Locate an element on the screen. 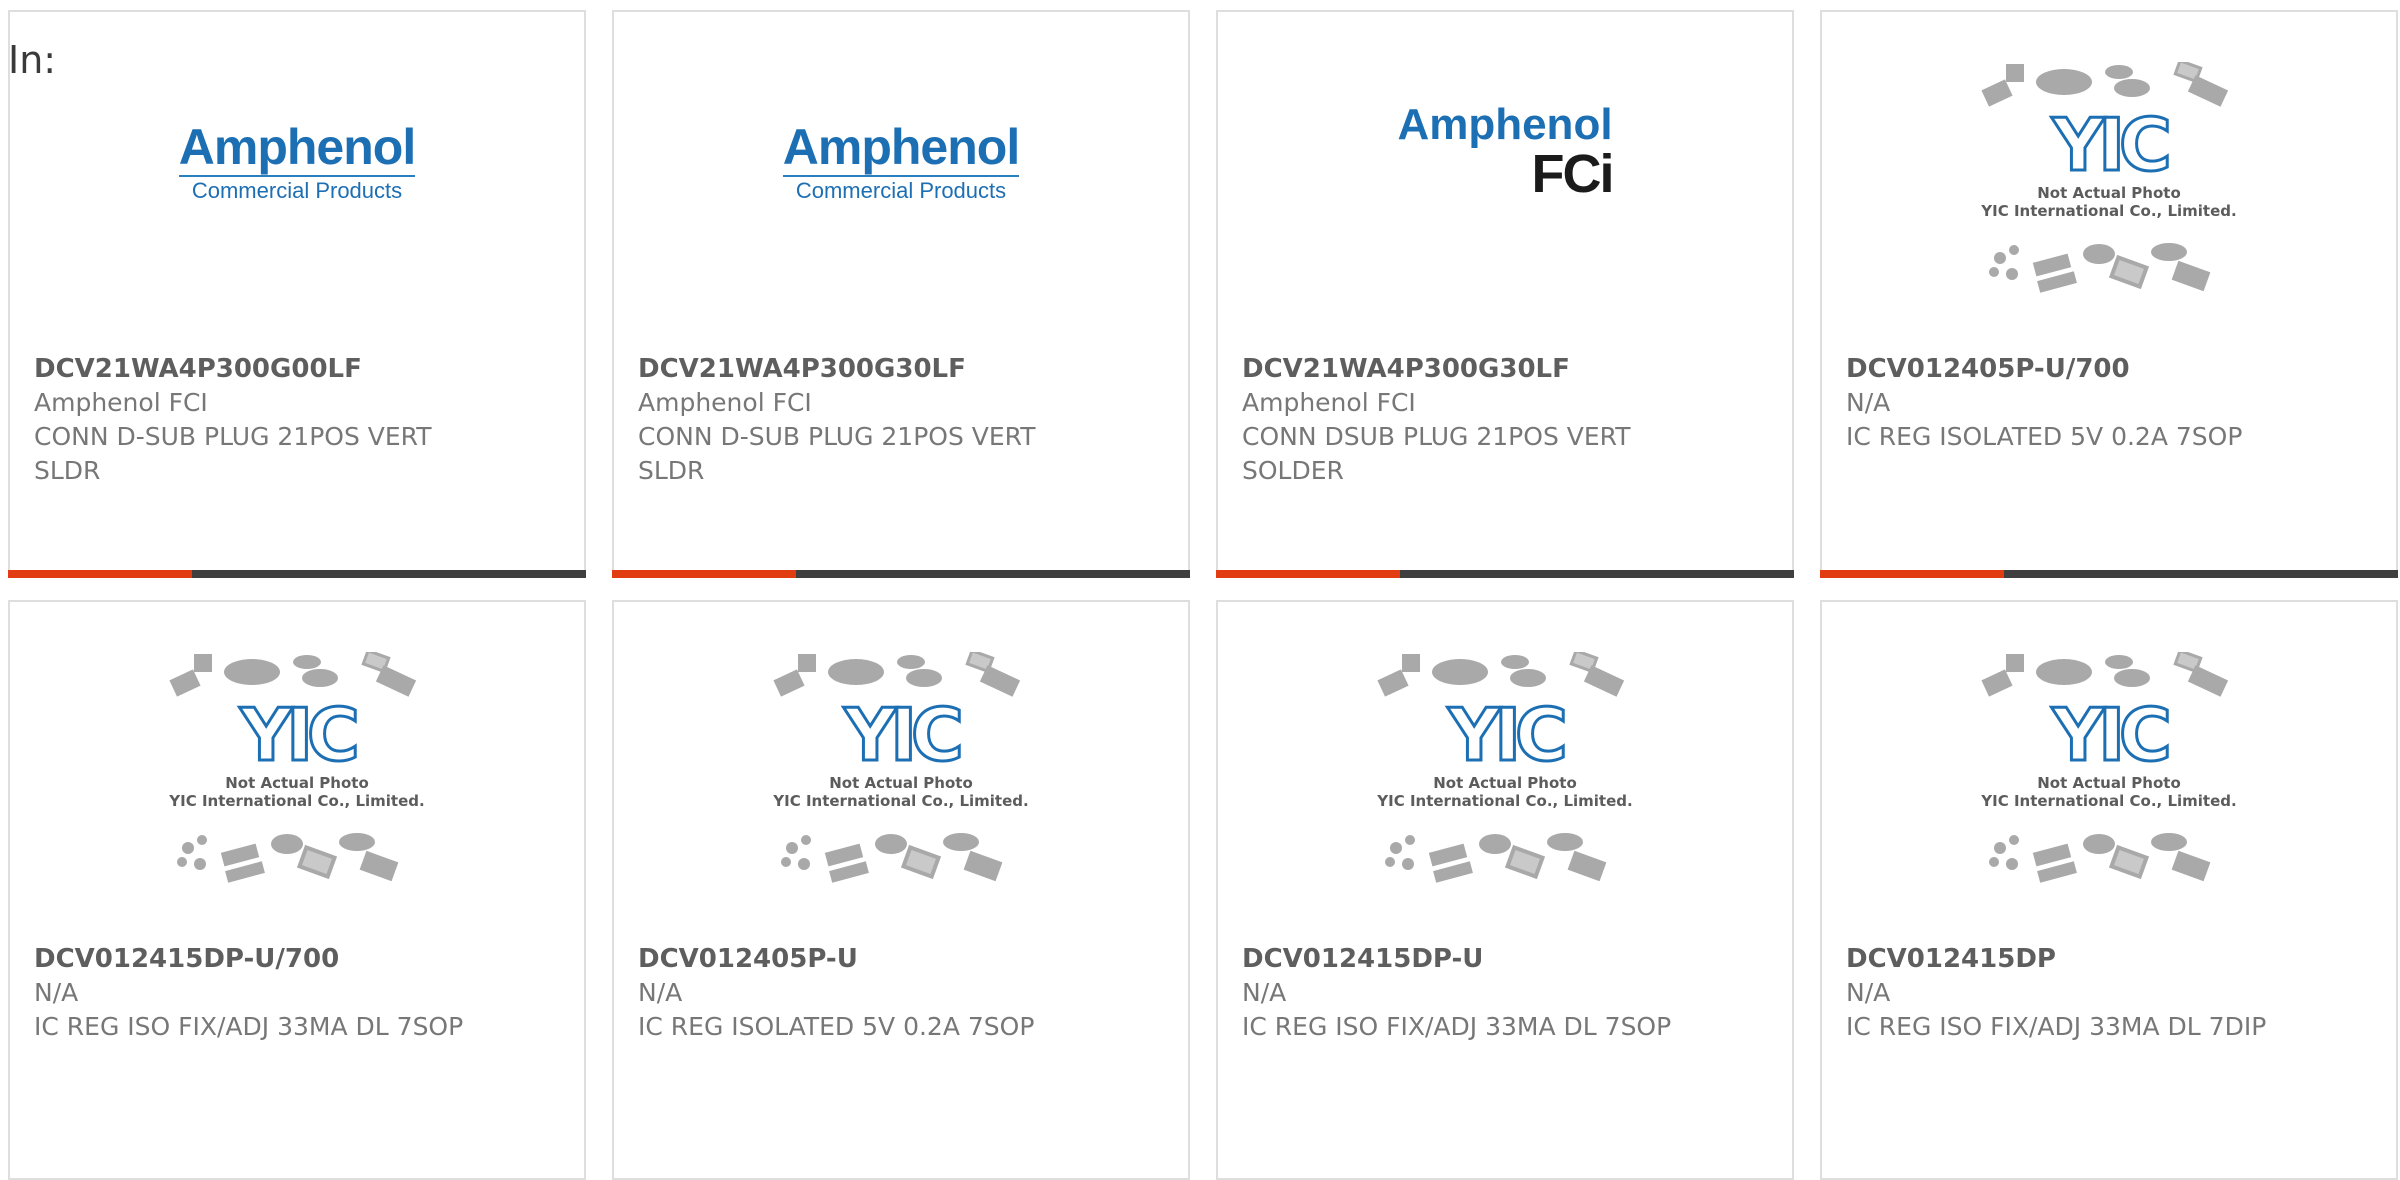 This screenshot has width=2400, height=1180. in-label: In: is located at coordinates (32, 60).